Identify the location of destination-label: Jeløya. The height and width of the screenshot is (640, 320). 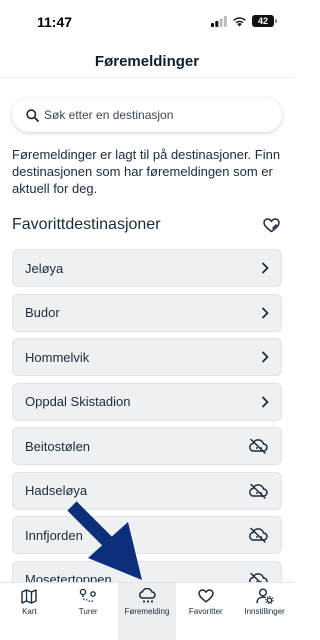
(44, 268).